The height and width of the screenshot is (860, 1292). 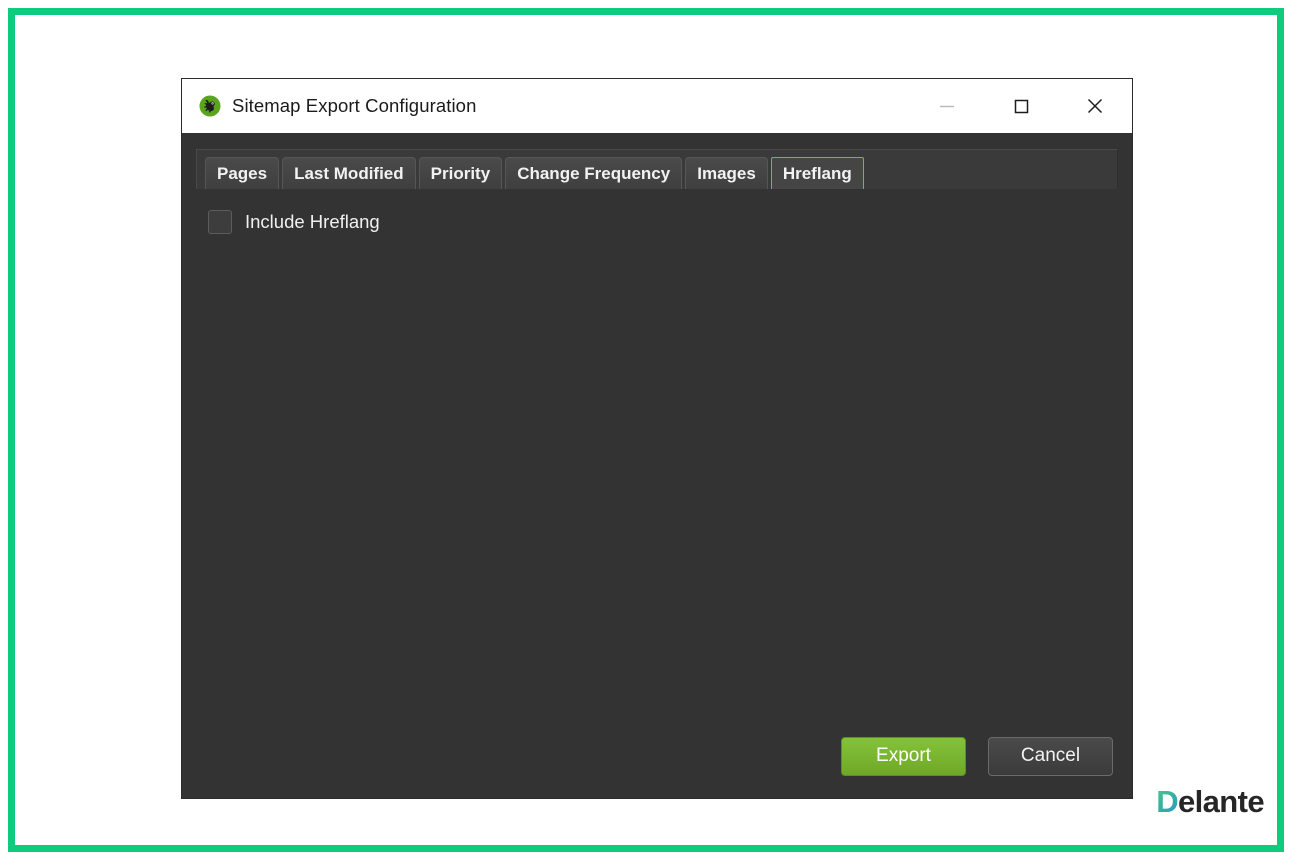 What do you see at coordinates (903, 756) in the screenshot?
I see `export-button: Export` at bounding box center [903, 756].